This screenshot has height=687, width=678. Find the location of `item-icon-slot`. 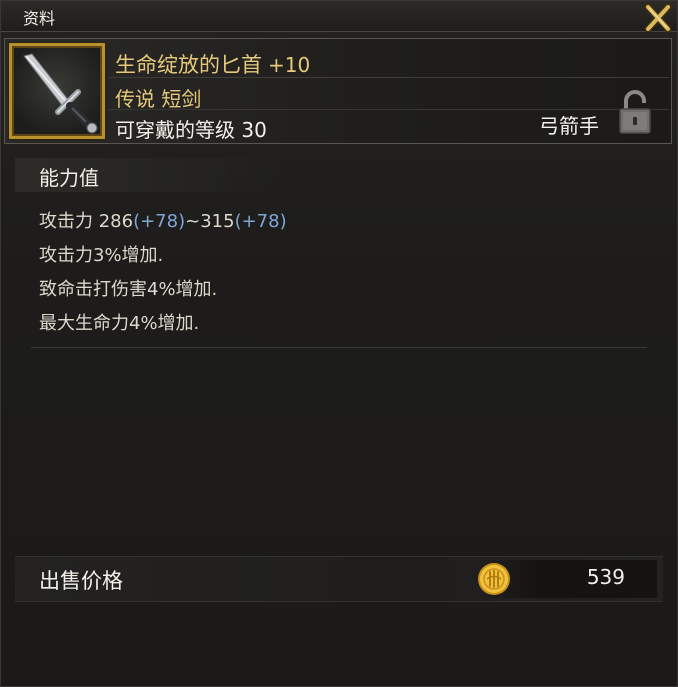

item-icon-slot is located at coordinates (57, 91).